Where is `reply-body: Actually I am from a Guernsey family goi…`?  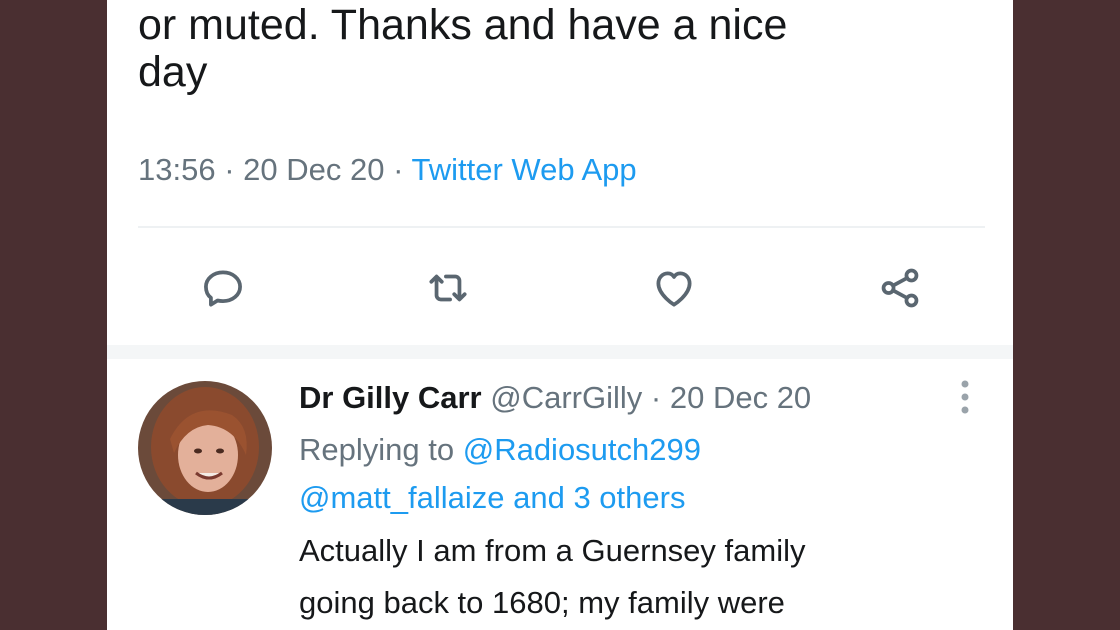
reply-body: Actually I am from a Guernsey family goi… is located at coordinates (629, 577).